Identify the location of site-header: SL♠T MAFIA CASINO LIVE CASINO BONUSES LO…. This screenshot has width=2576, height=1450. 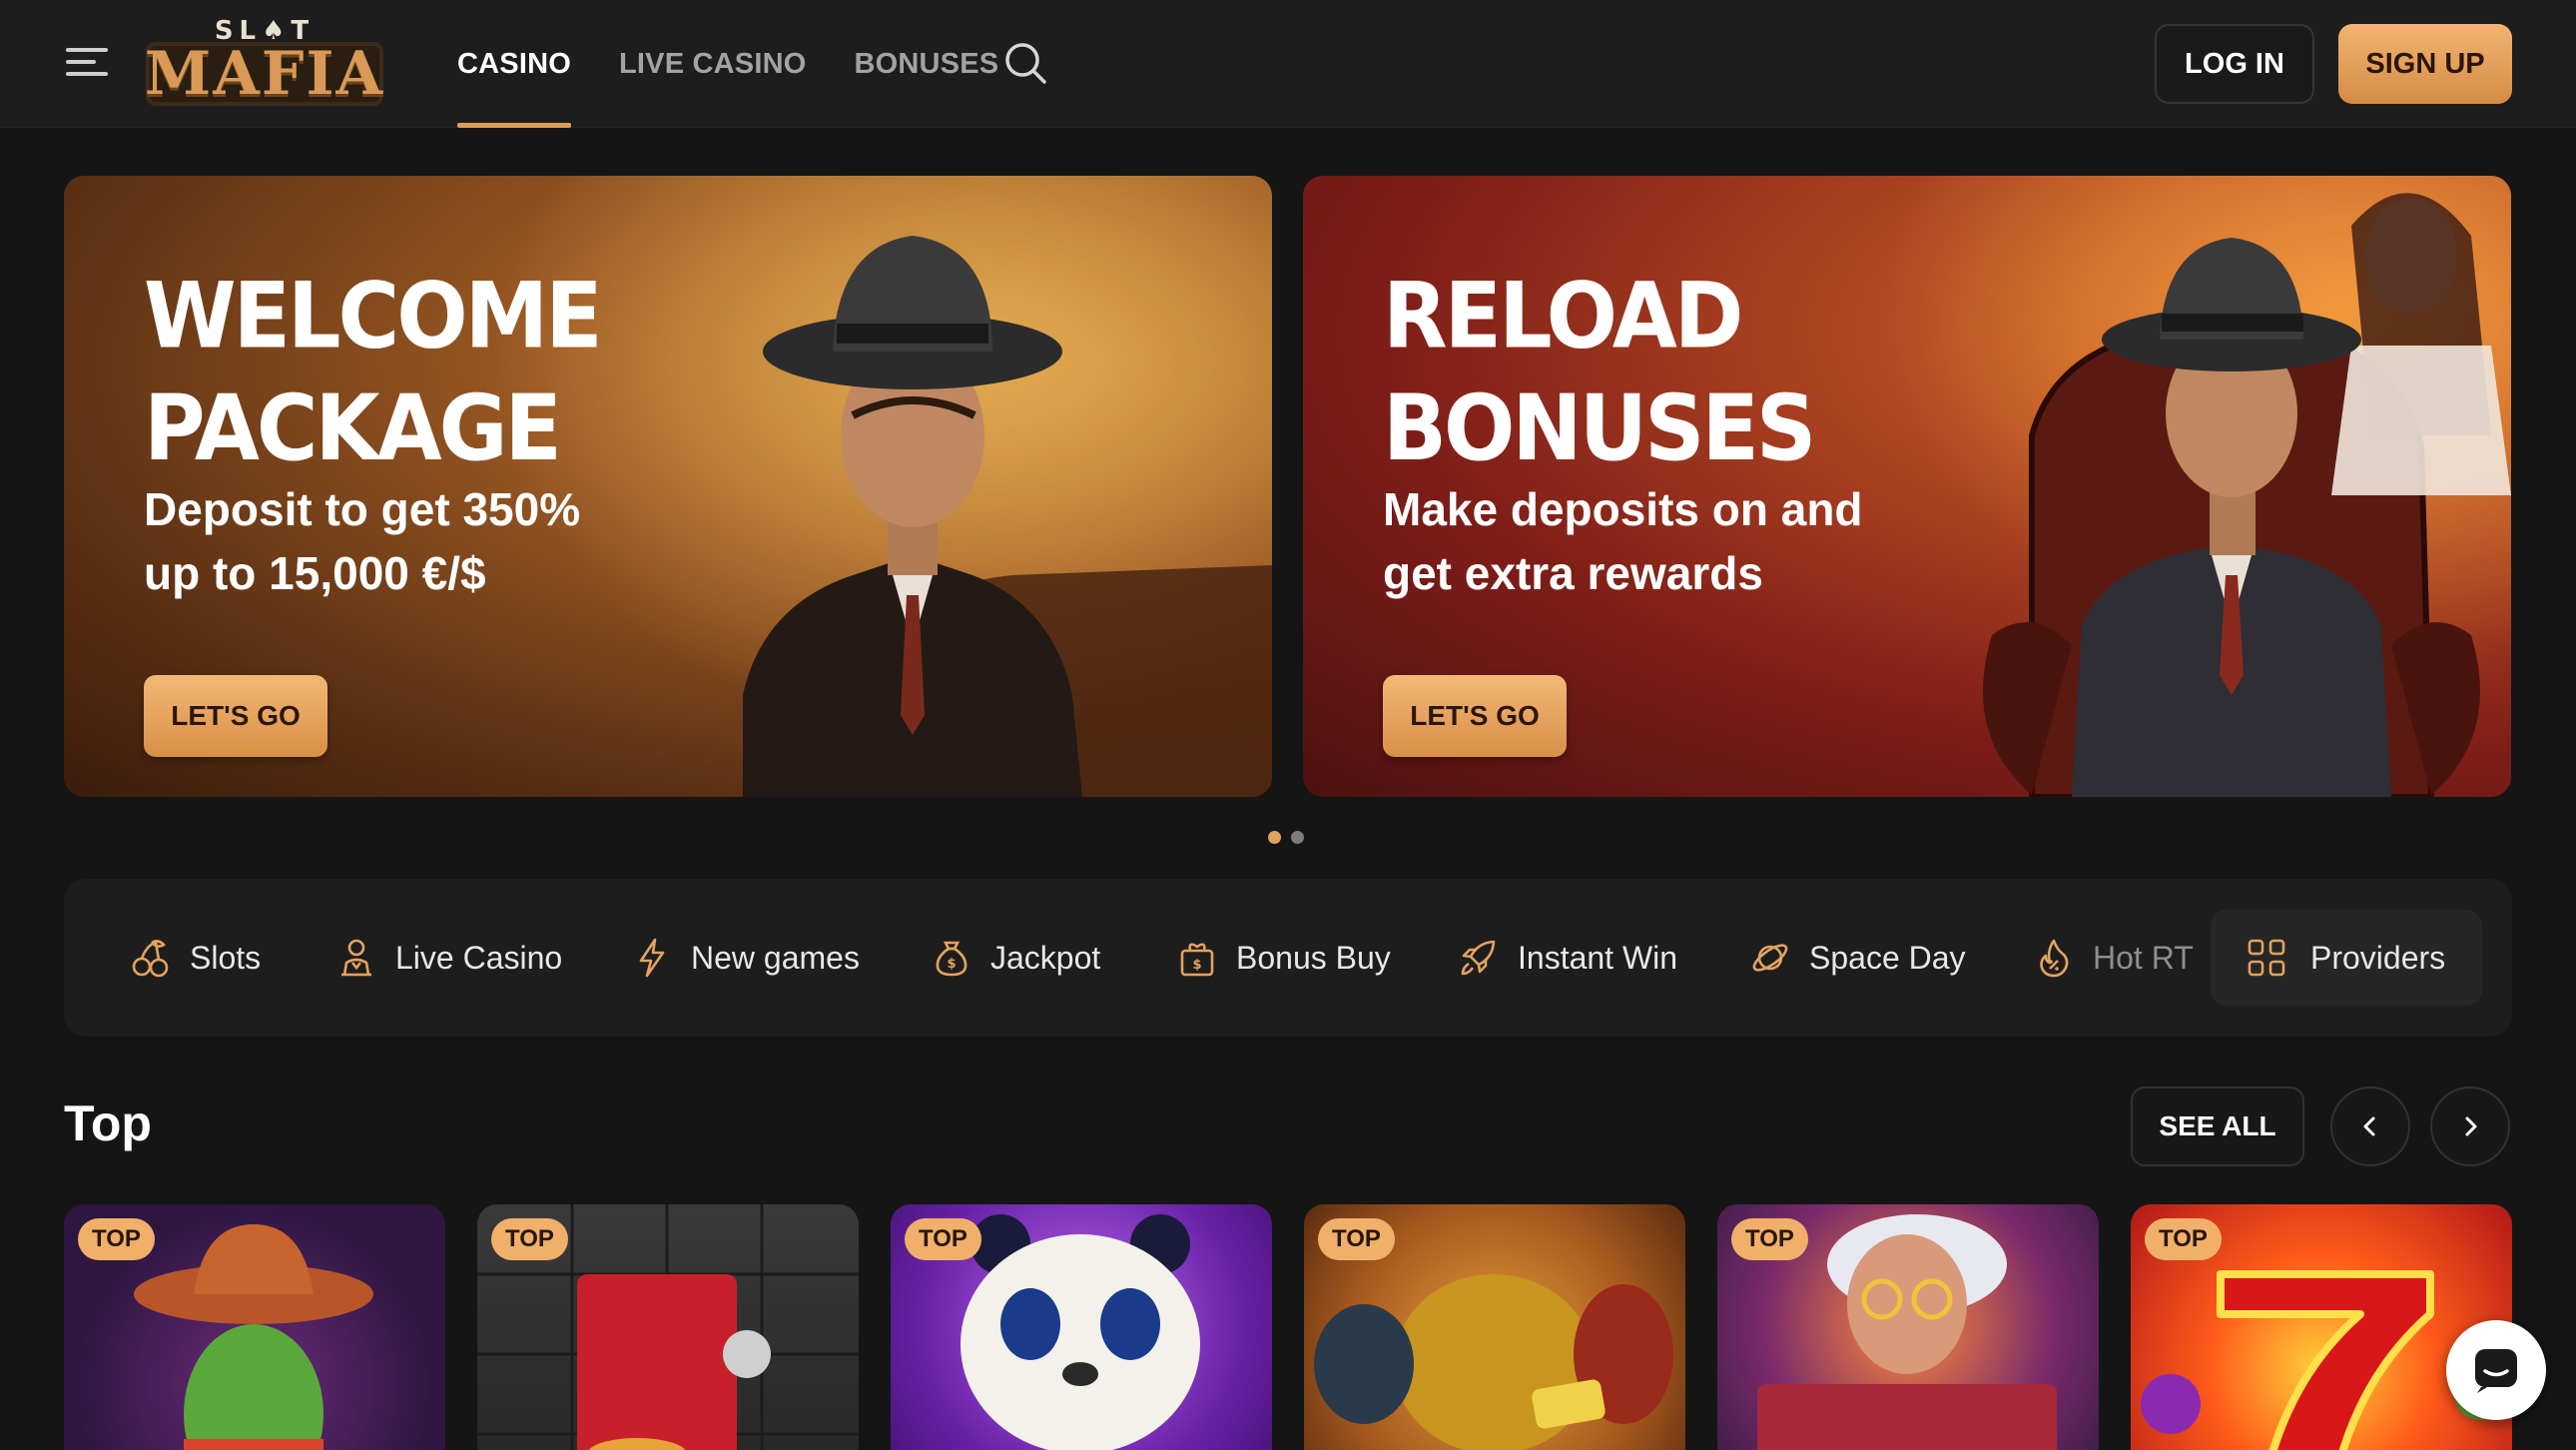
(1288, 64).